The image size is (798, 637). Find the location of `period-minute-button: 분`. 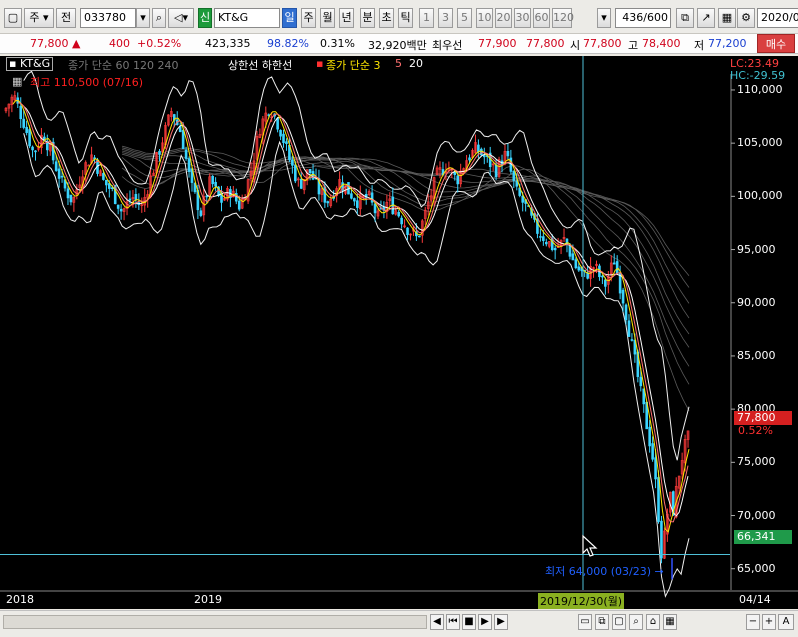

period-minute-button: 분 is located at coordinates (367, 18).